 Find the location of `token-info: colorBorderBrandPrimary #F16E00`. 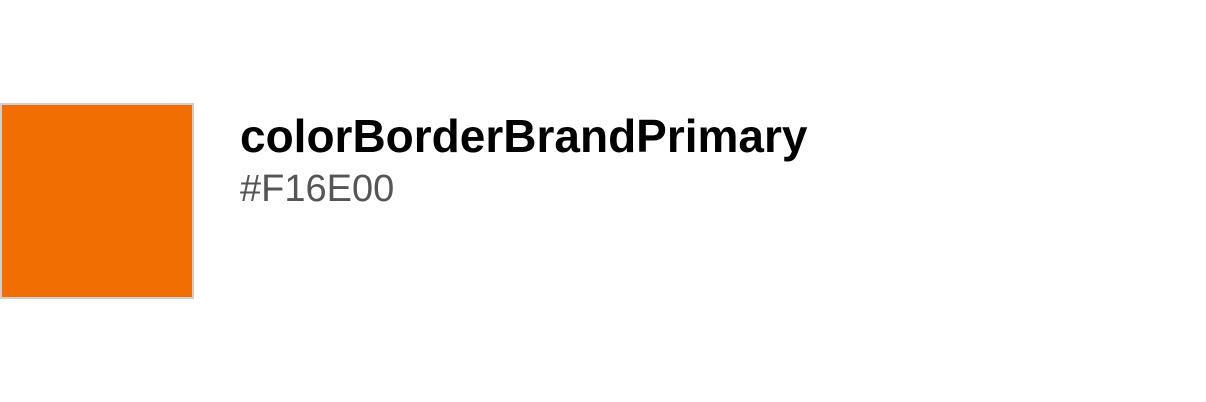

token-info: colorBorderBrandPrimary #F16E00 is located at coordinates (524, 161).